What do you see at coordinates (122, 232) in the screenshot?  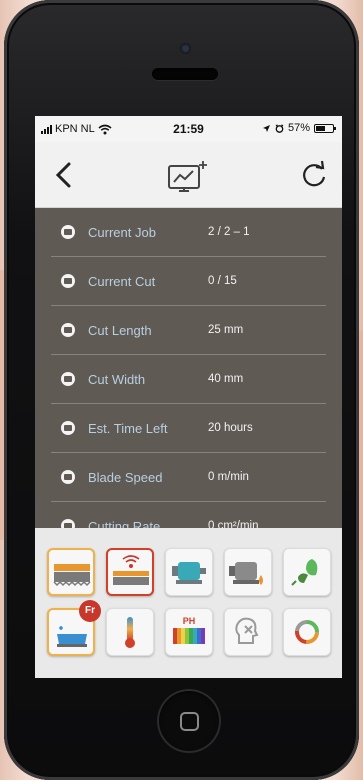 I see `row-label: Current Job` at bounding box center [122, 232].